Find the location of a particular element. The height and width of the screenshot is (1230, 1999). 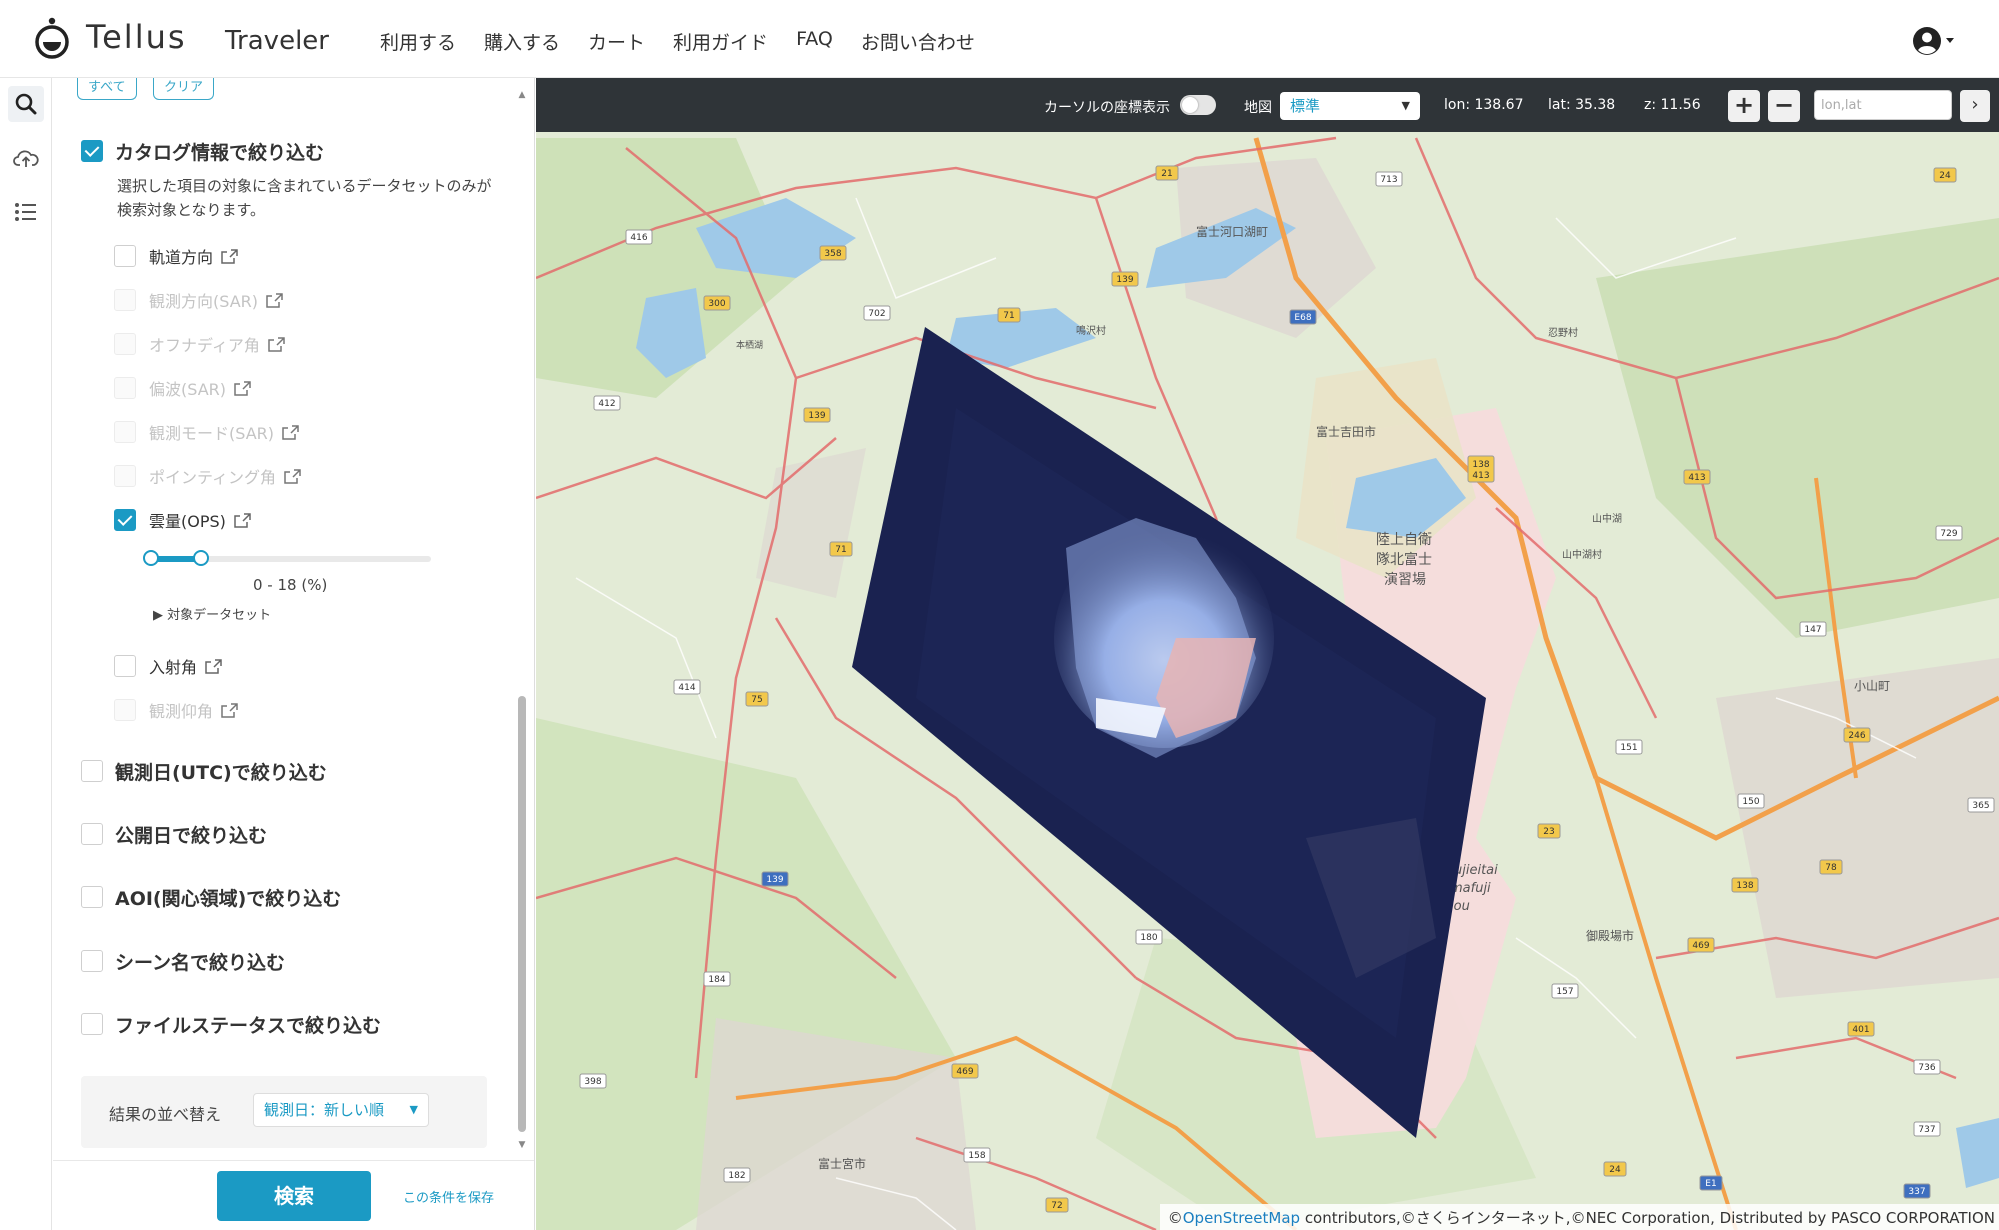

cloud-cover-slider is located at coordinates (287, 558).